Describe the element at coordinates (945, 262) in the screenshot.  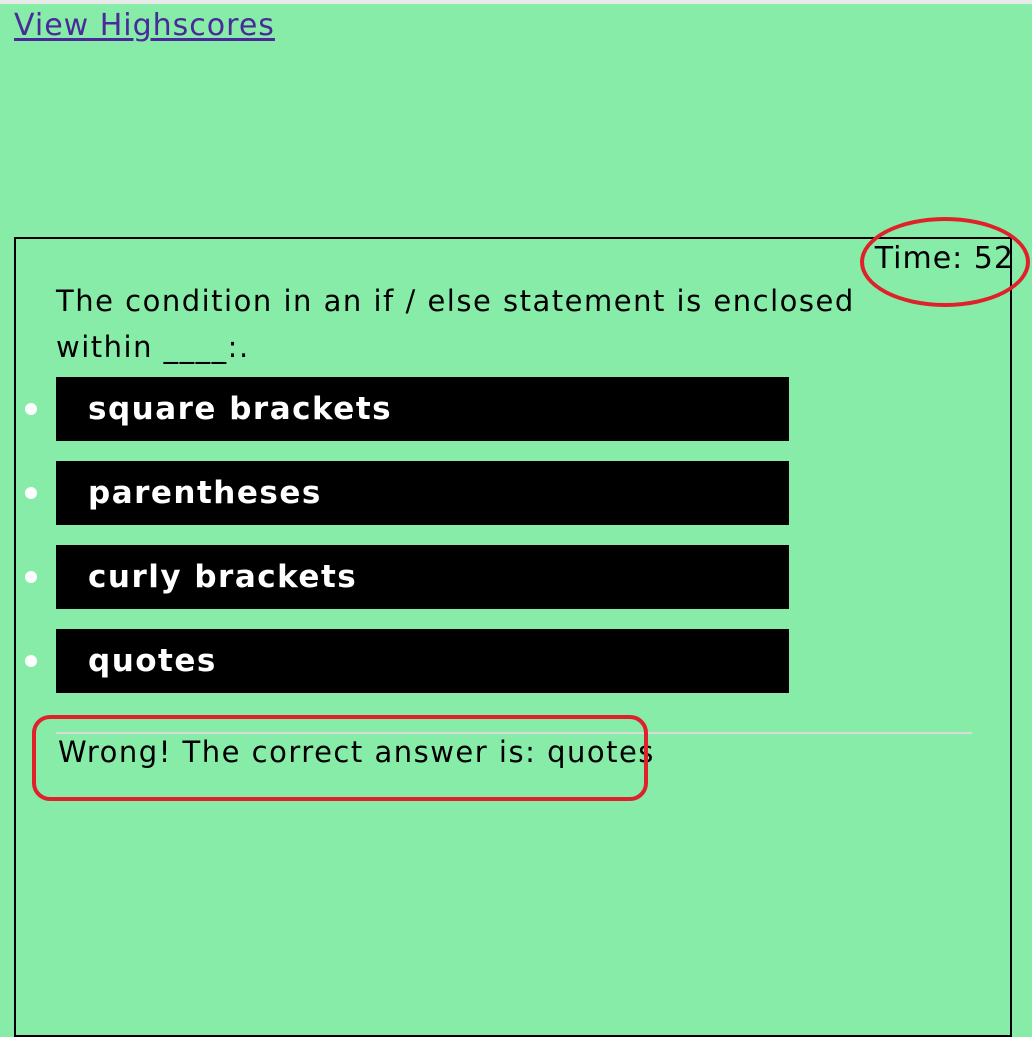
I see `timer-highlight-annotation` at that location.